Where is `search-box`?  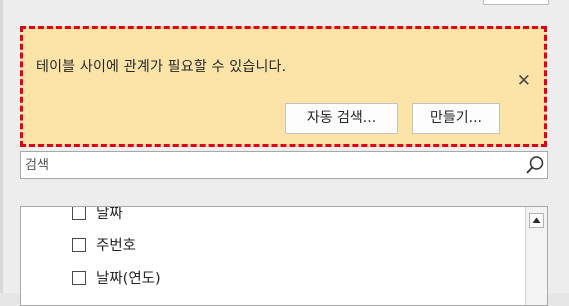
search-box is located at coordinates (284, 165).